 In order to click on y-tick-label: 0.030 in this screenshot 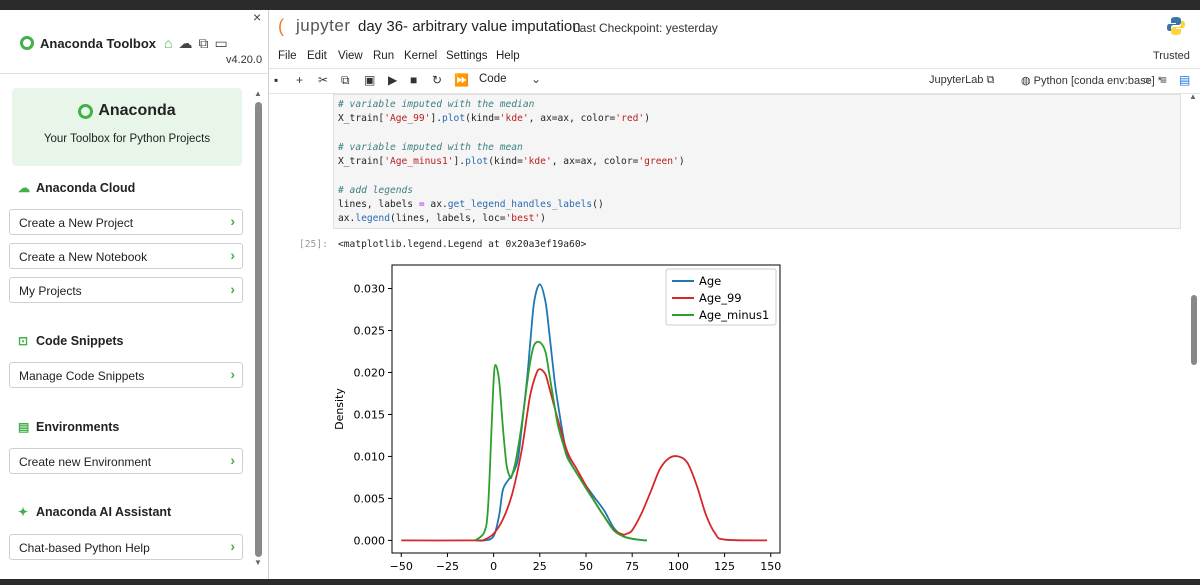, I will do `click(370, 289)`.